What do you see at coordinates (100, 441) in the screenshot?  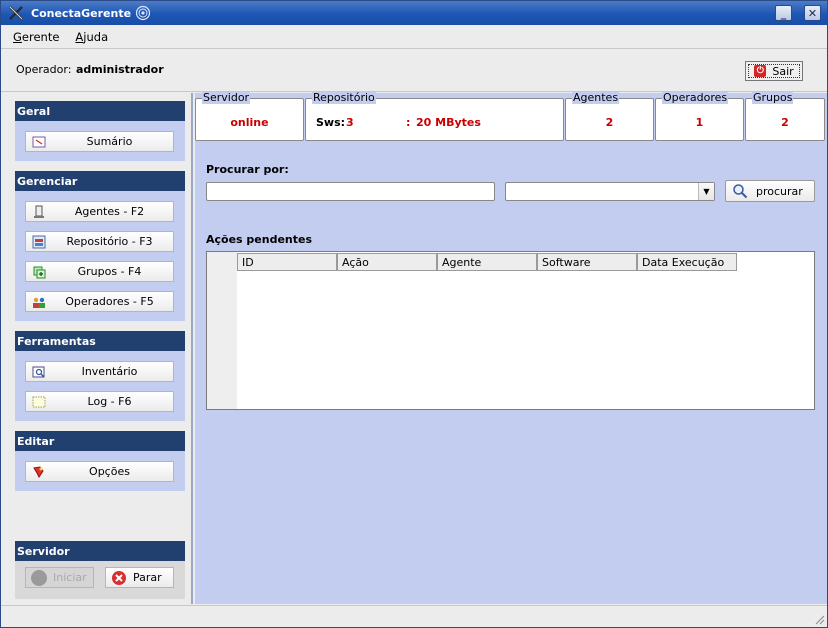 I see `section-editar-header: Editar` at bounding box center [100, 441].